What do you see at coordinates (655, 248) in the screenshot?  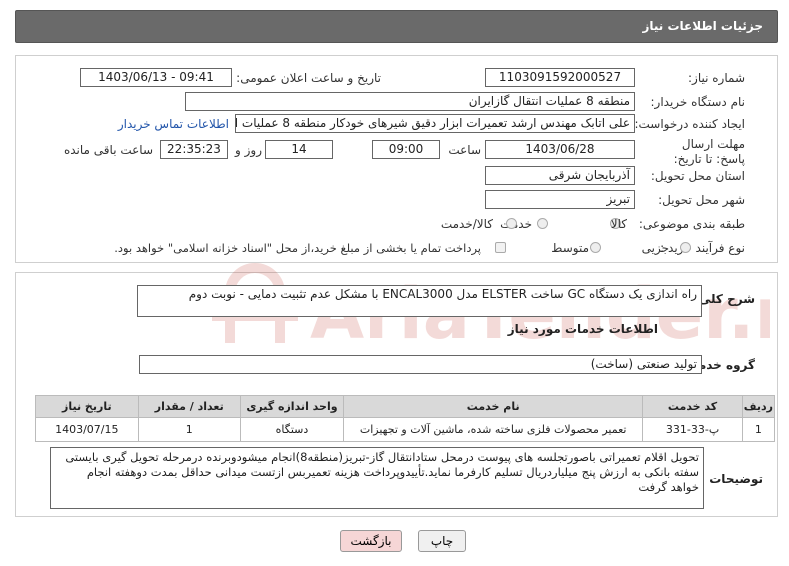 I see `process-option-minor: جزیی` at bounding box center [655, 248].